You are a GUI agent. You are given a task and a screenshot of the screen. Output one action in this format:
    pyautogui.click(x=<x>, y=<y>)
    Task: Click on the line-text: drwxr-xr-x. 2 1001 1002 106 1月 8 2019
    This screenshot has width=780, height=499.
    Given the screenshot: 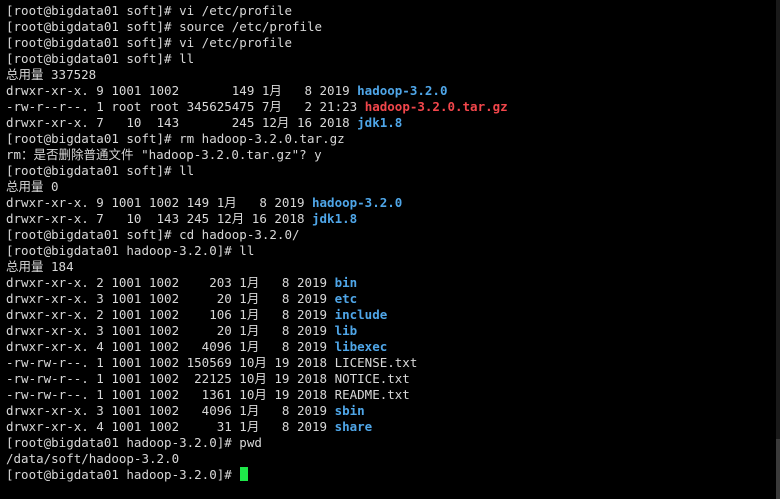 What is the action you would take?
    pyautogui.click(x=170, y=314)
    